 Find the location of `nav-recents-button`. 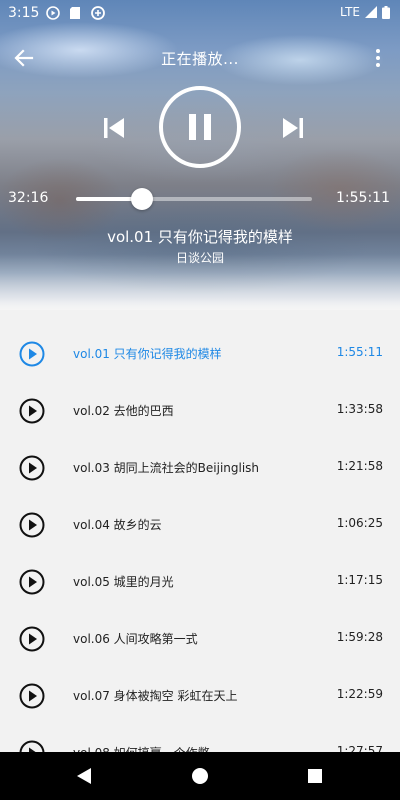

nav-recents-button is located at coordinates (315, 776).